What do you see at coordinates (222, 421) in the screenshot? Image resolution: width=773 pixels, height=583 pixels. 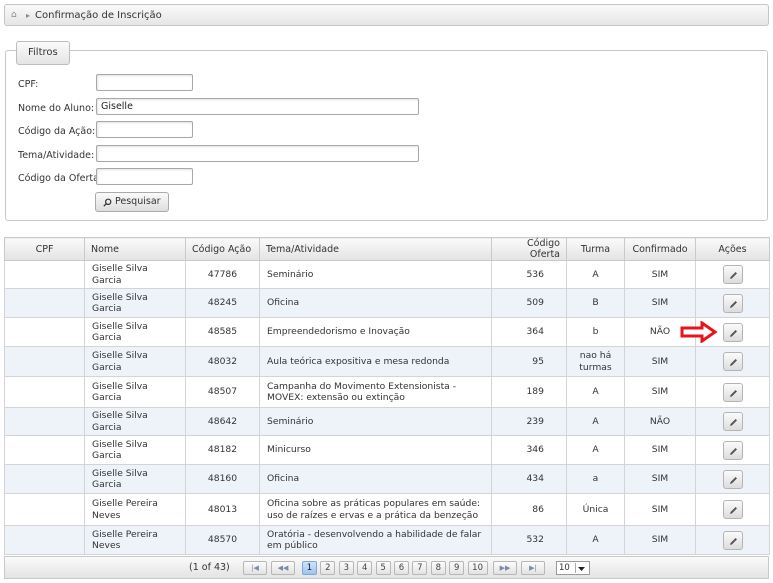 I see `cell-codigo-acao: 48642` at bounding box center [222, 421].